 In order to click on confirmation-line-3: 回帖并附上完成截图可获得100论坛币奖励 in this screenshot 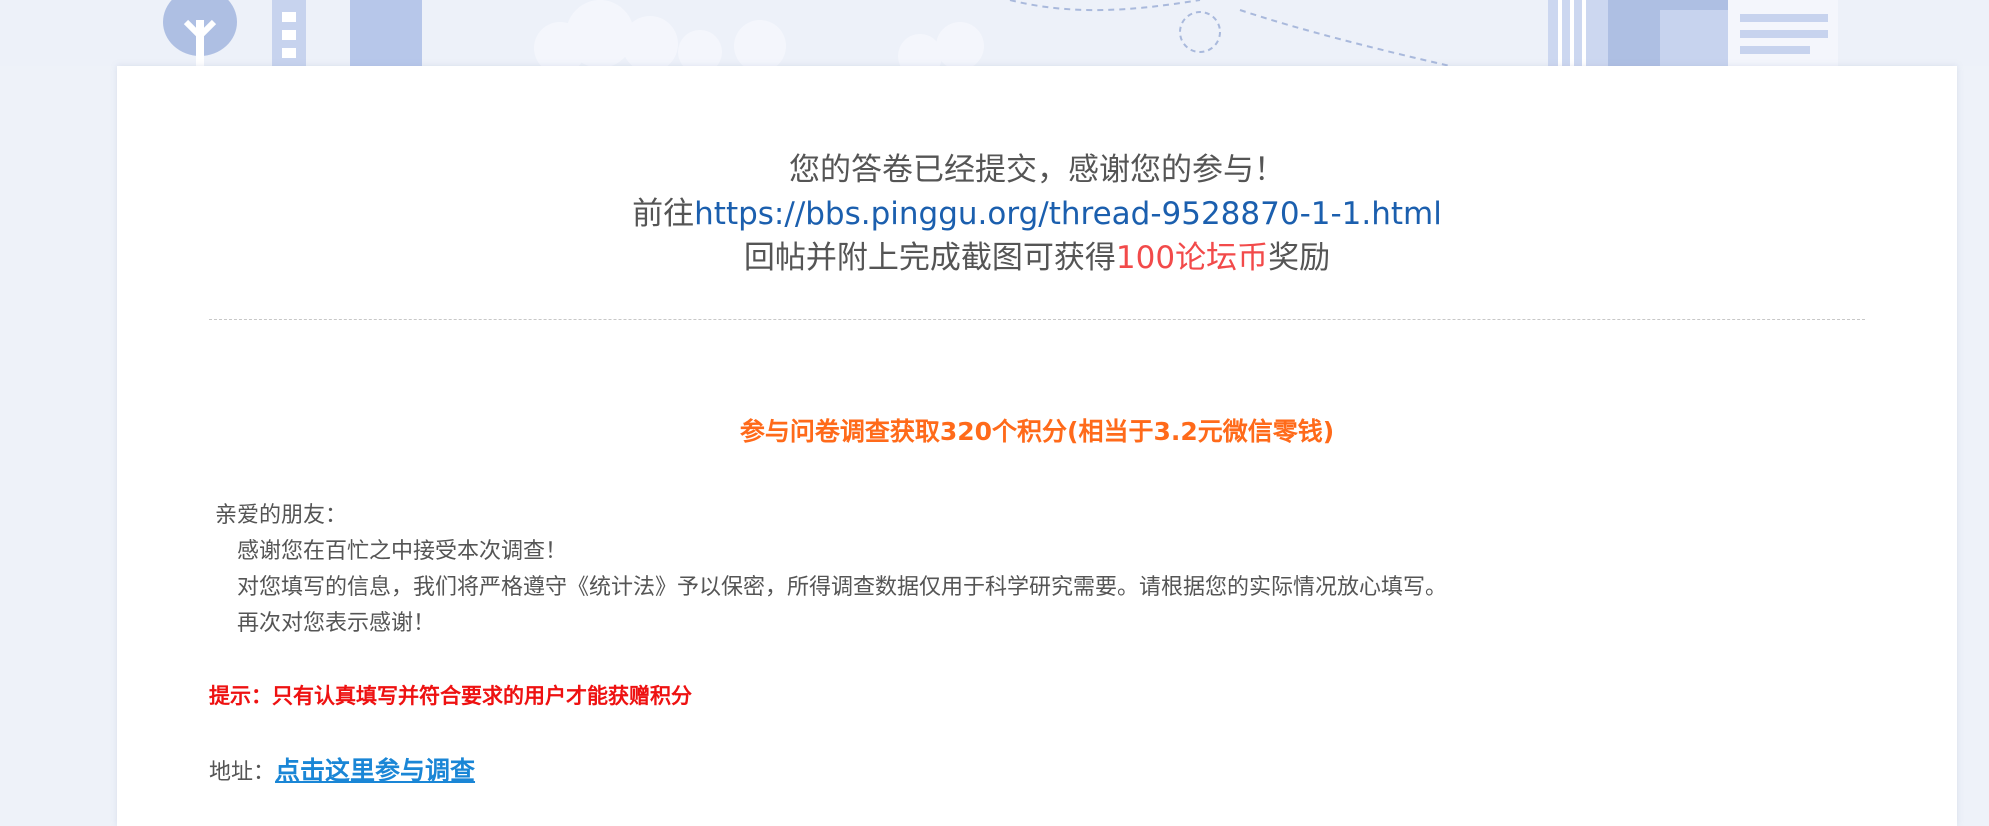, I will do `click(1037, 258)`.